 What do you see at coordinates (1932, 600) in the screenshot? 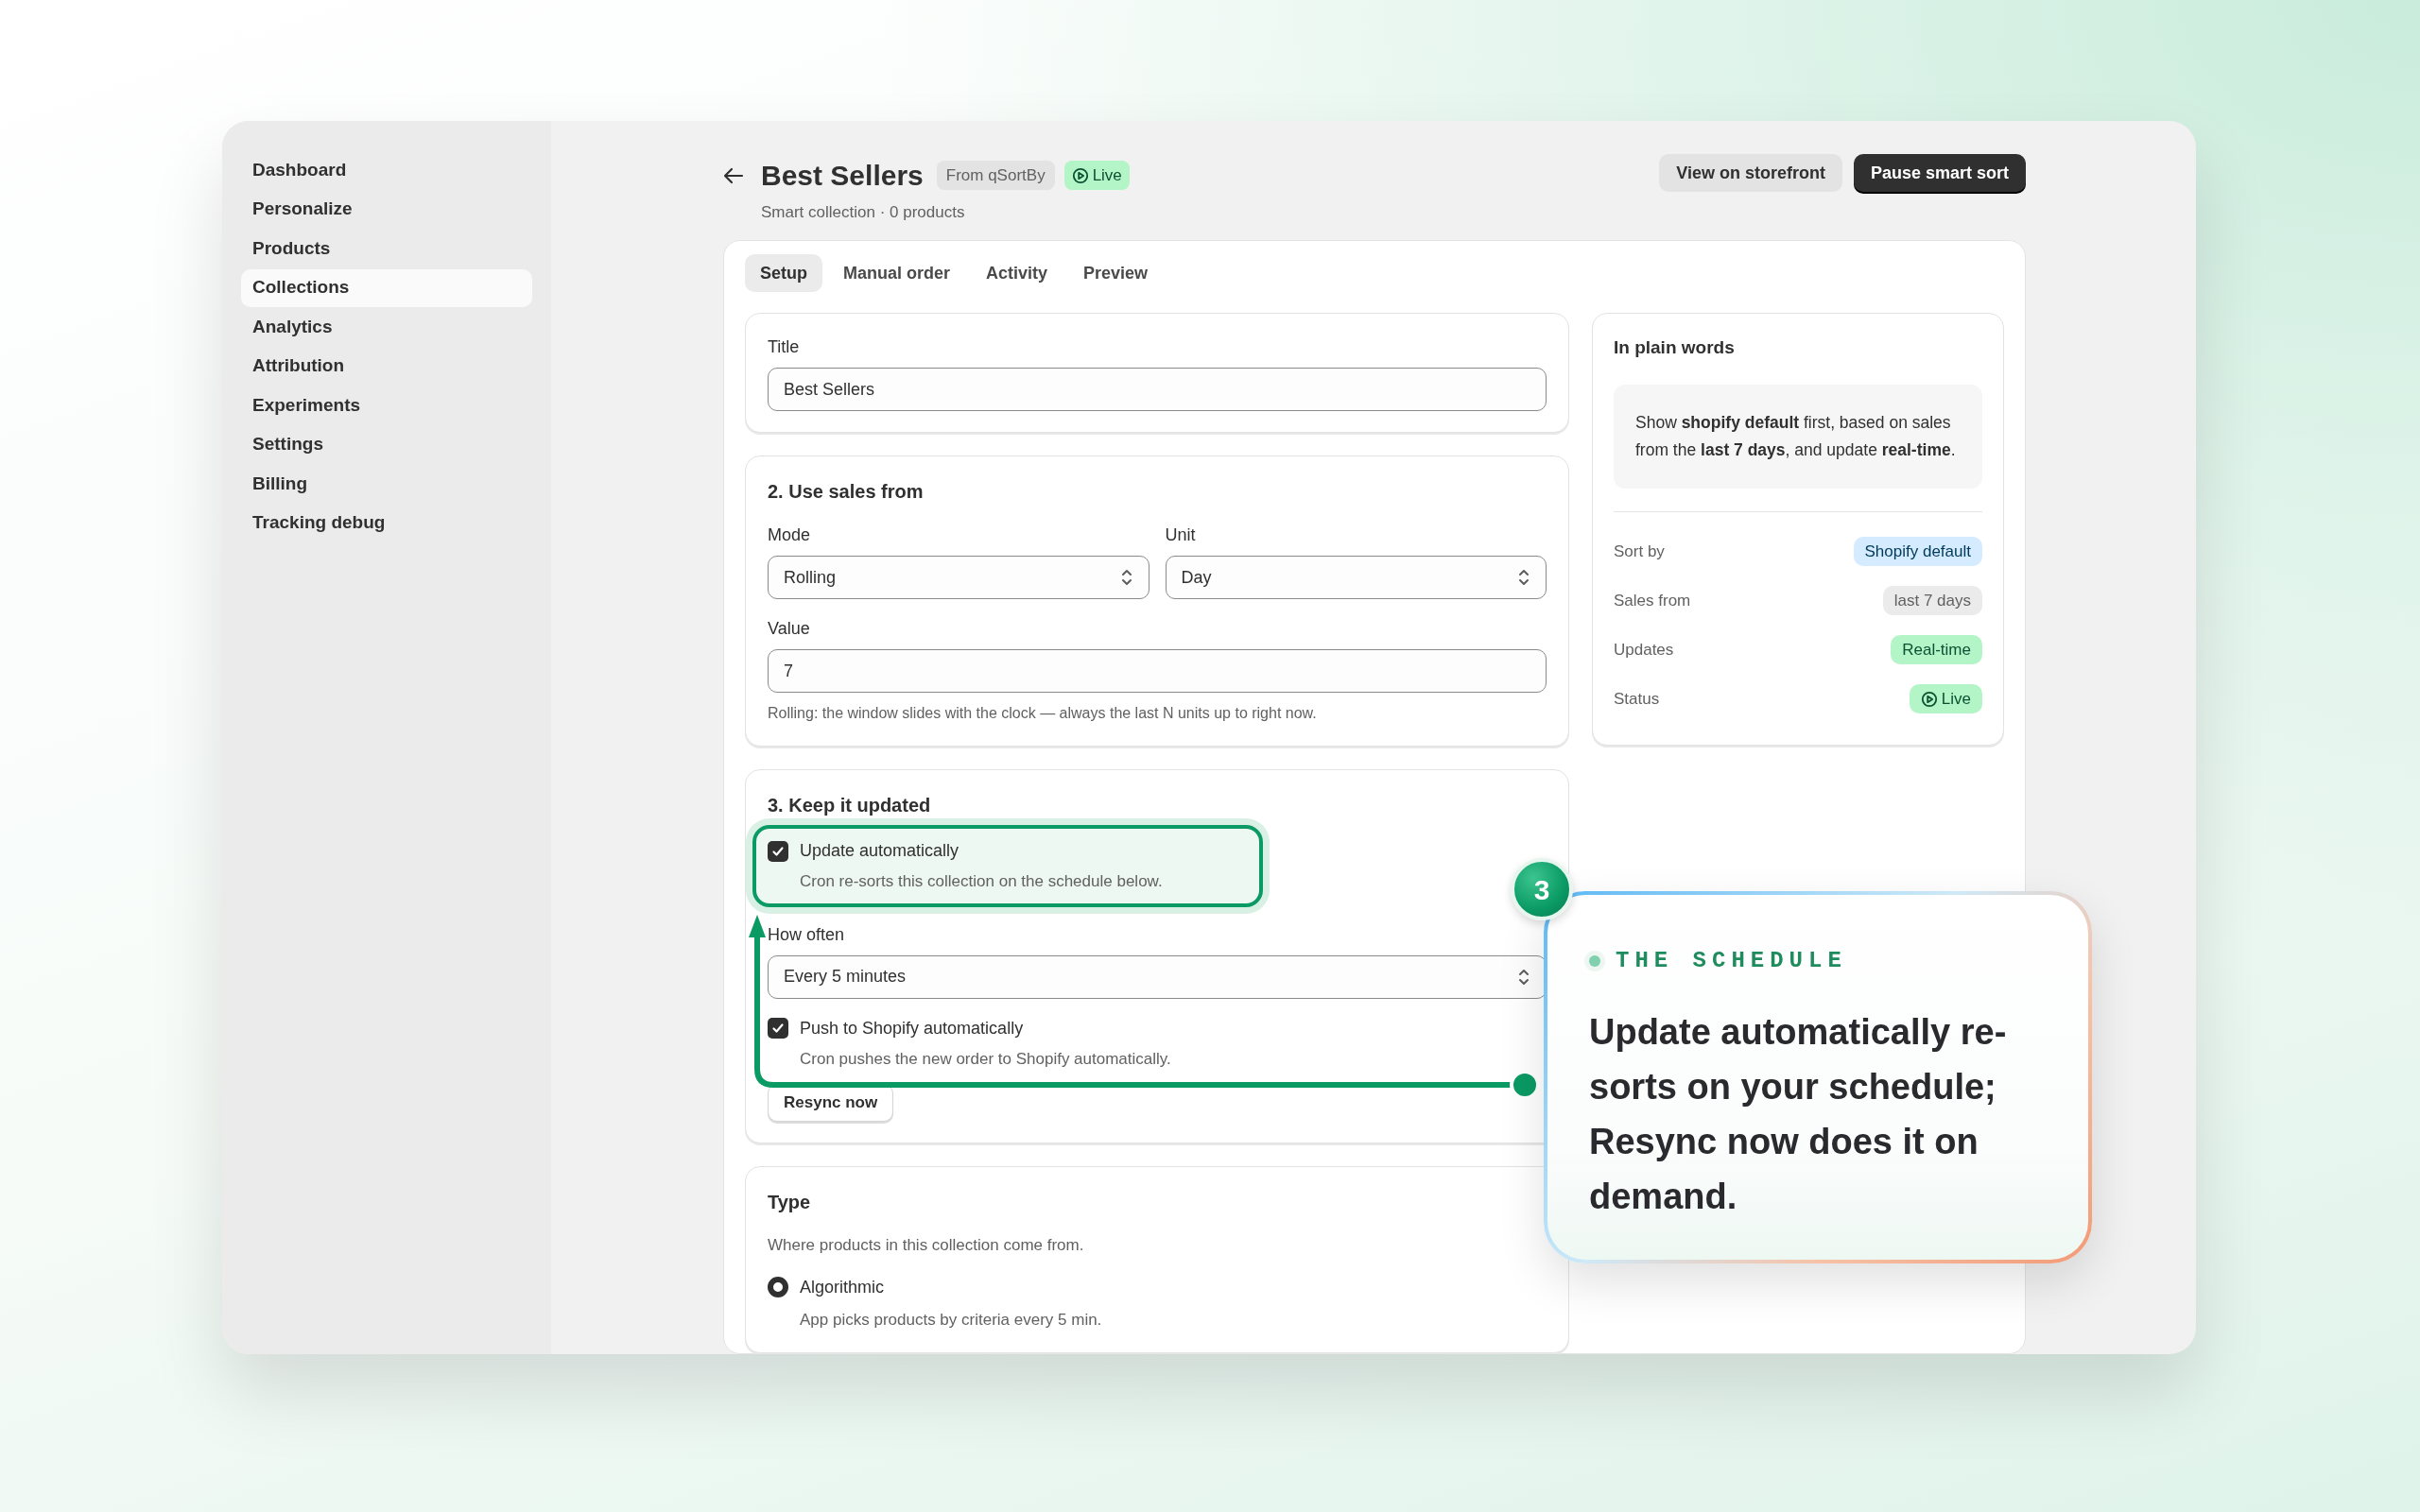
I see `summary-tag: last 7 days` at bounding box center [1932, 600].